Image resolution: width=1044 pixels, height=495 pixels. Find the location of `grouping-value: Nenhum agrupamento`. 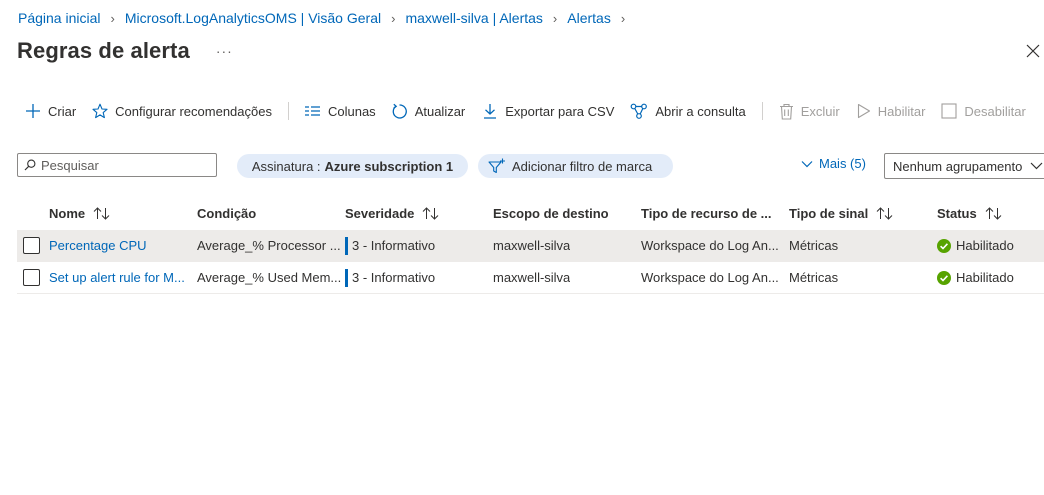

grouping-value: Nenhum agrupamento is located at coordinates (958, 166).